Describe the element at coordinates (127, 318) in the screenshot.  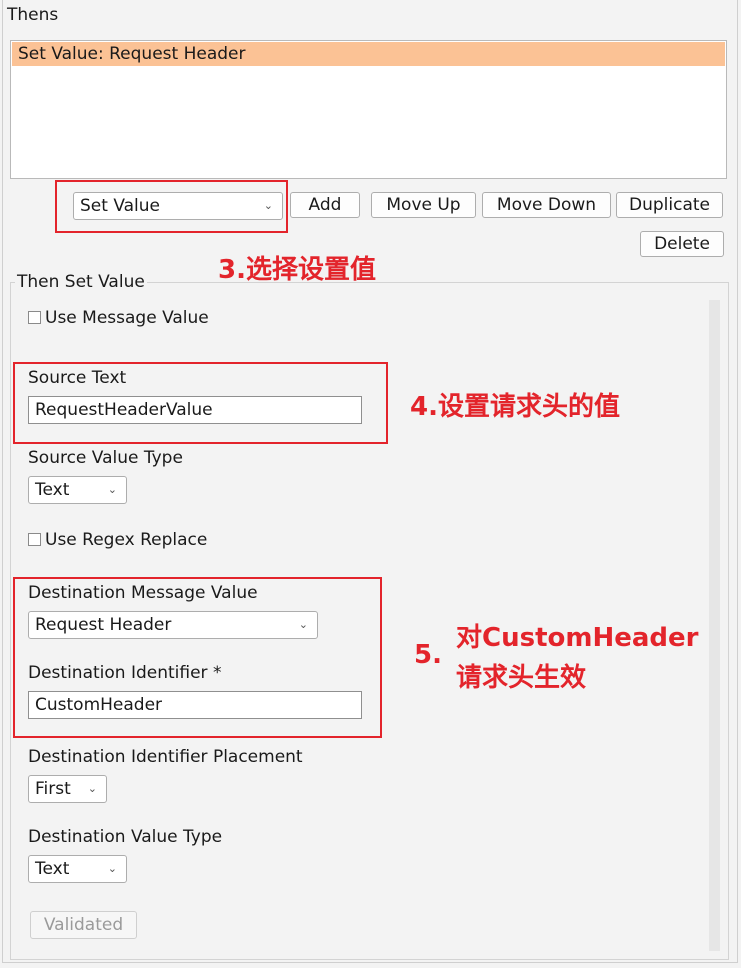
I see `use-message-value-label: Use Message Value` at that location.